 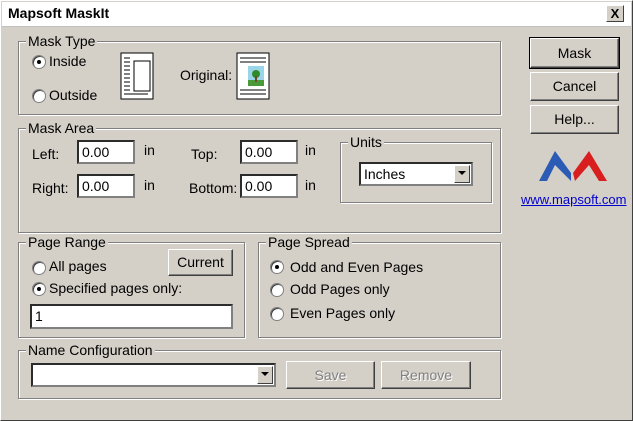 What do you see at coordinates (106, 152) in the screenshot?
I see `left-margin-input: 0.00` at bounding box center [106, 152].